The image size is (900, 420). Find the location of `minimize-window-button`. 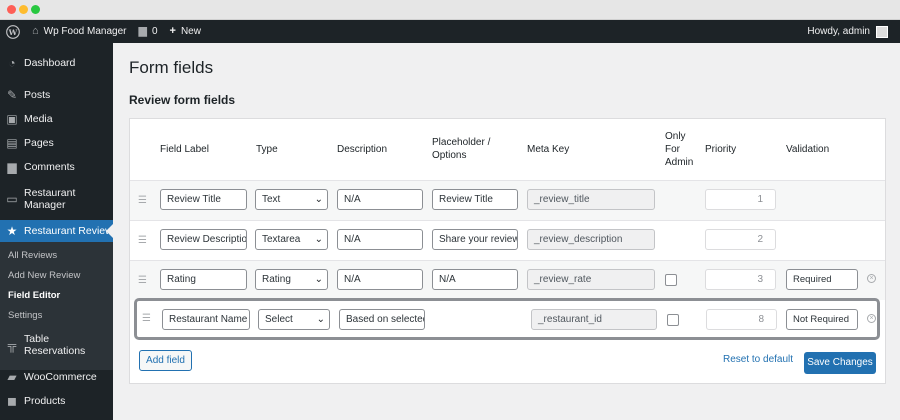

minimize-window-button is located at coordinates (23, 9).